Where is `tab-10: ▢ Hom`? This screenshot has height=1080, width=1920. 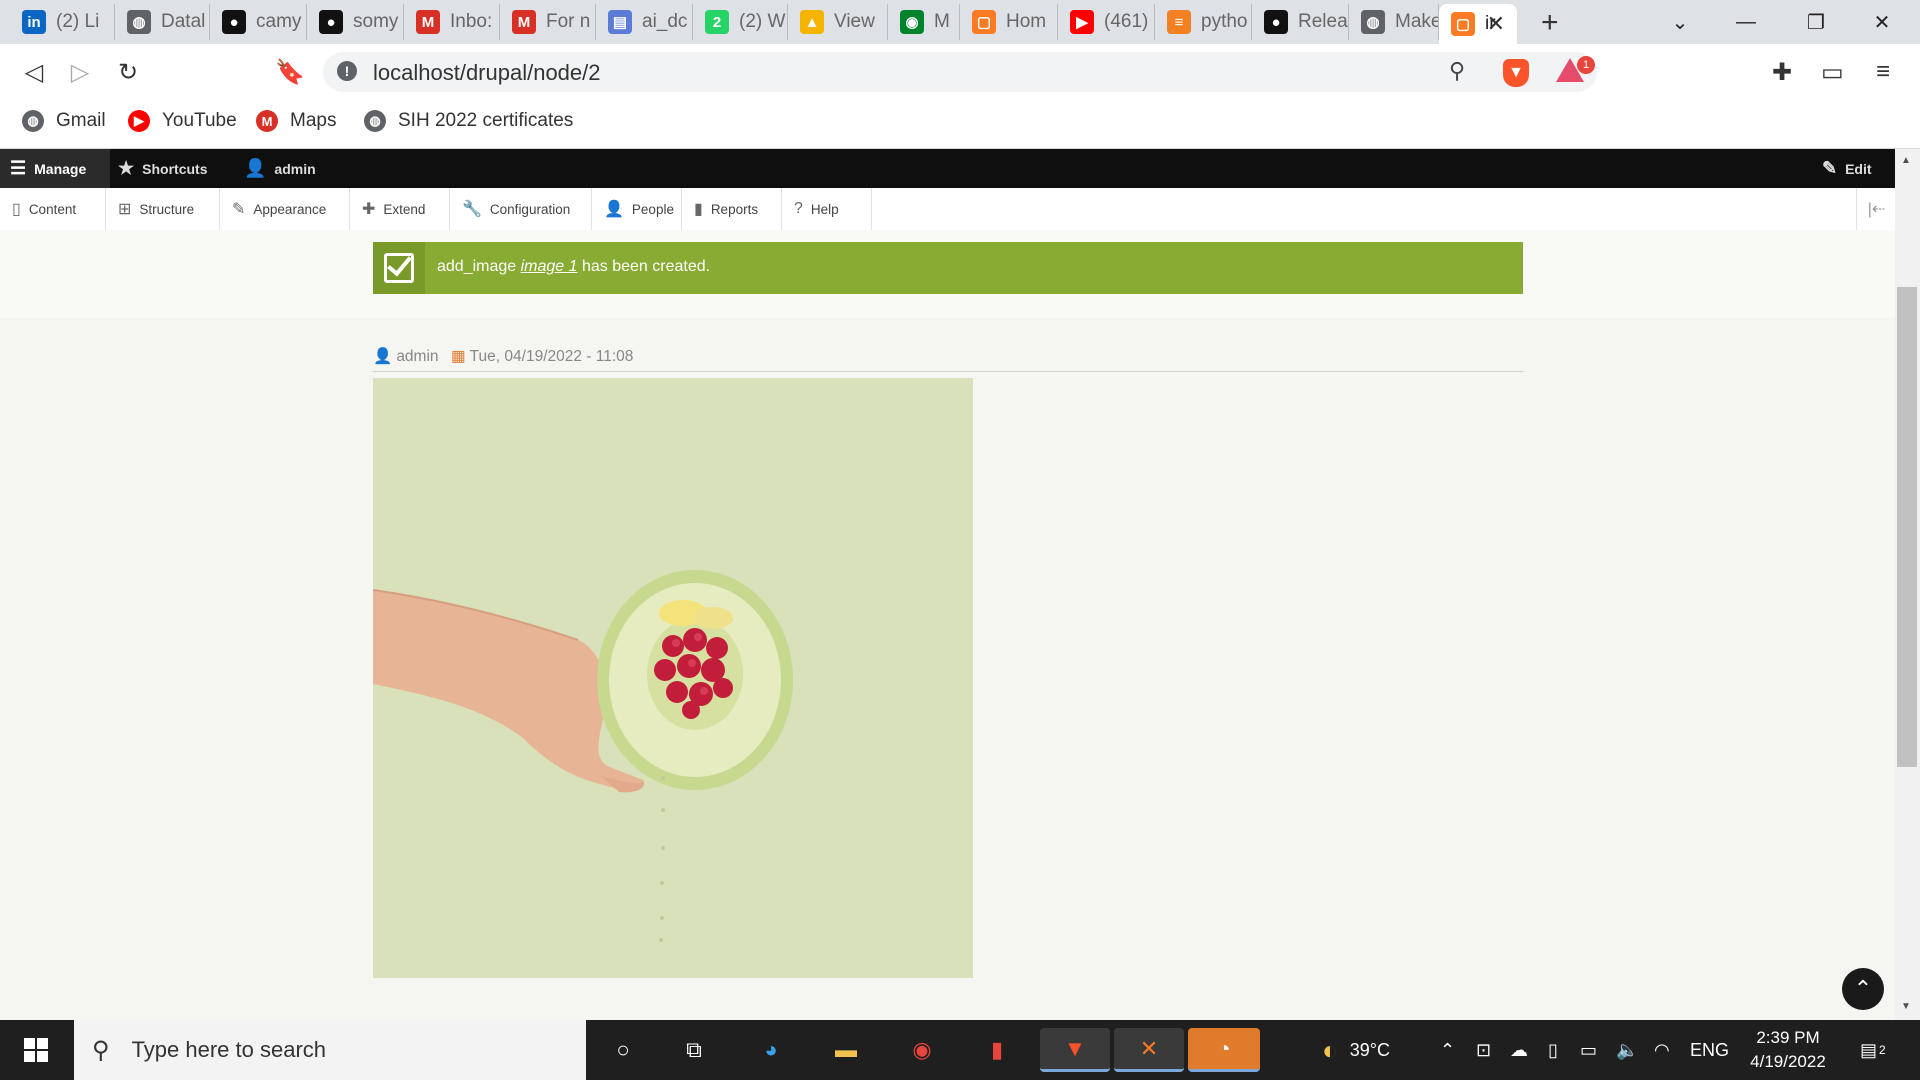
tab-10: ▢ Hom is located at coordinates (1009, 22).